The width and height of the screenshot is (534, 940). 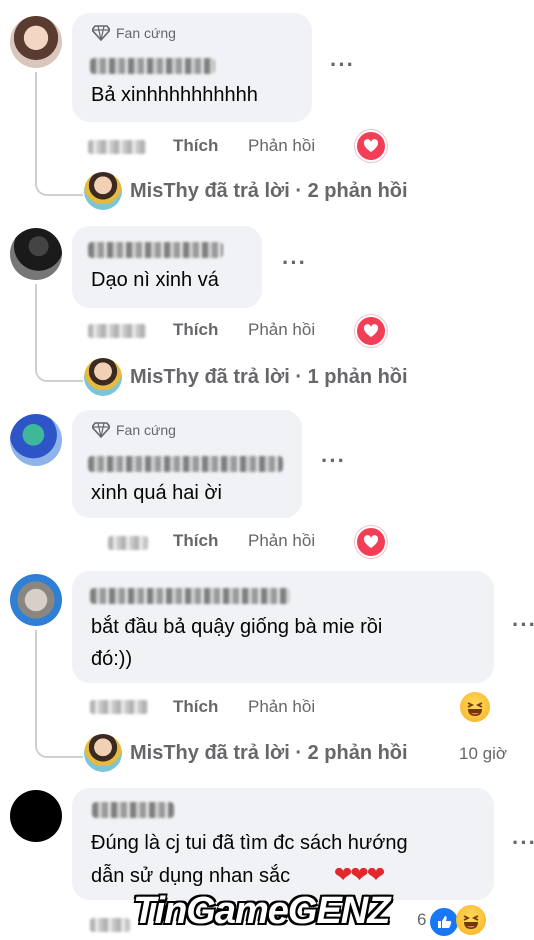 I want to click on comment-text-line-1: bắt đầu bả quậy giống bà mie rồi, so click(x=237, y=627).